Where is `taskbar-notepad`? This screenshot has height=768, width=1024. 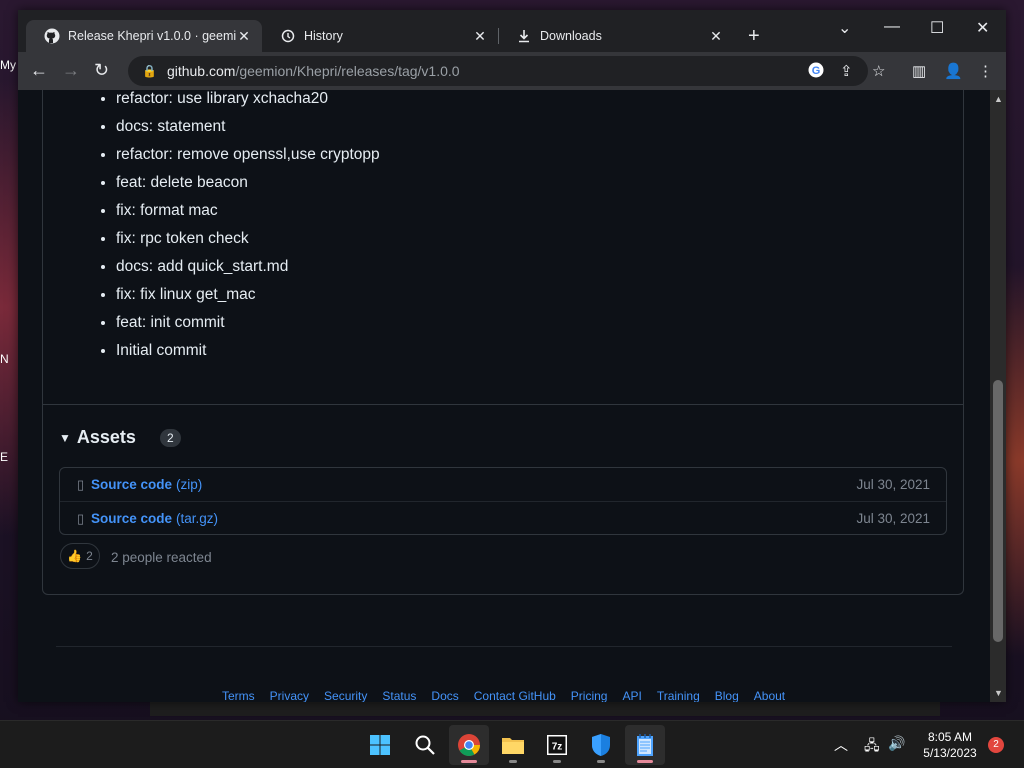 taskbar-notepad is located at coordinates (645, 745).